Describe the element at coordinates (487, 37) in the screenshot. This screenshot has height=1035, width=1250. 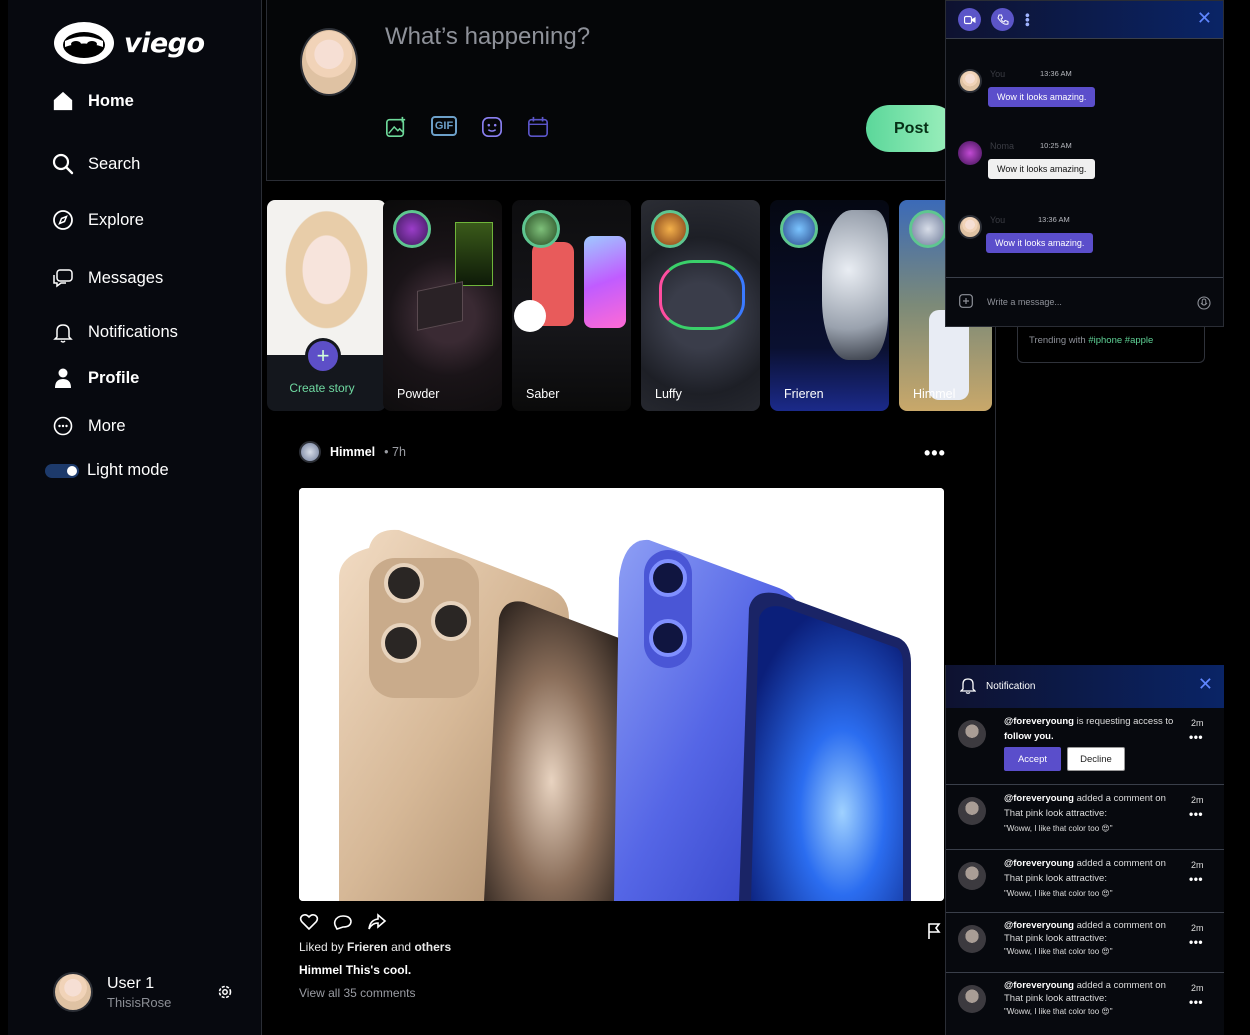
I see `compose-input: What’s happening?` at that location.